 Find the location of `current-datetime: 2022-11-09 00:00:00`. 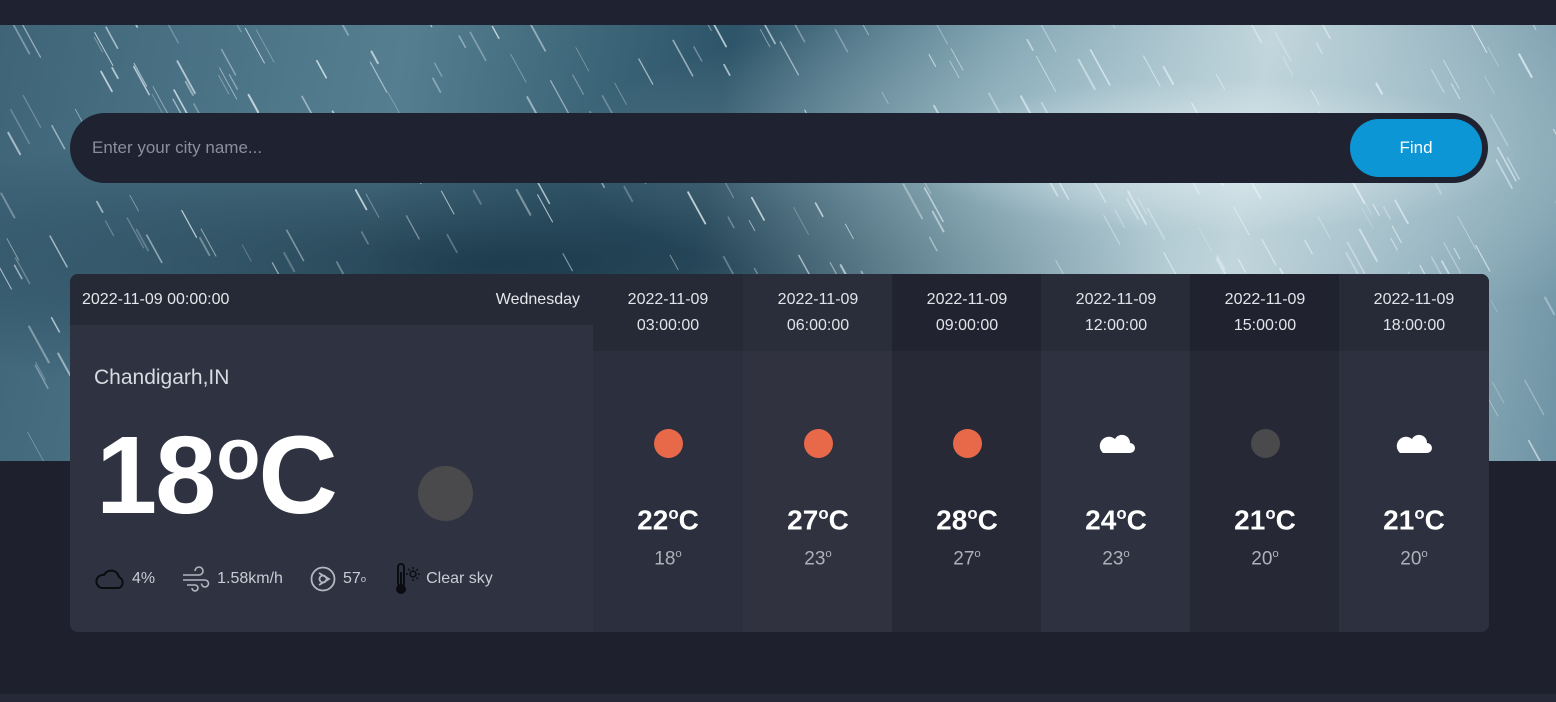

current-datetime: 2022-11-09 00:00:00 is located at coordinates (156, 299).